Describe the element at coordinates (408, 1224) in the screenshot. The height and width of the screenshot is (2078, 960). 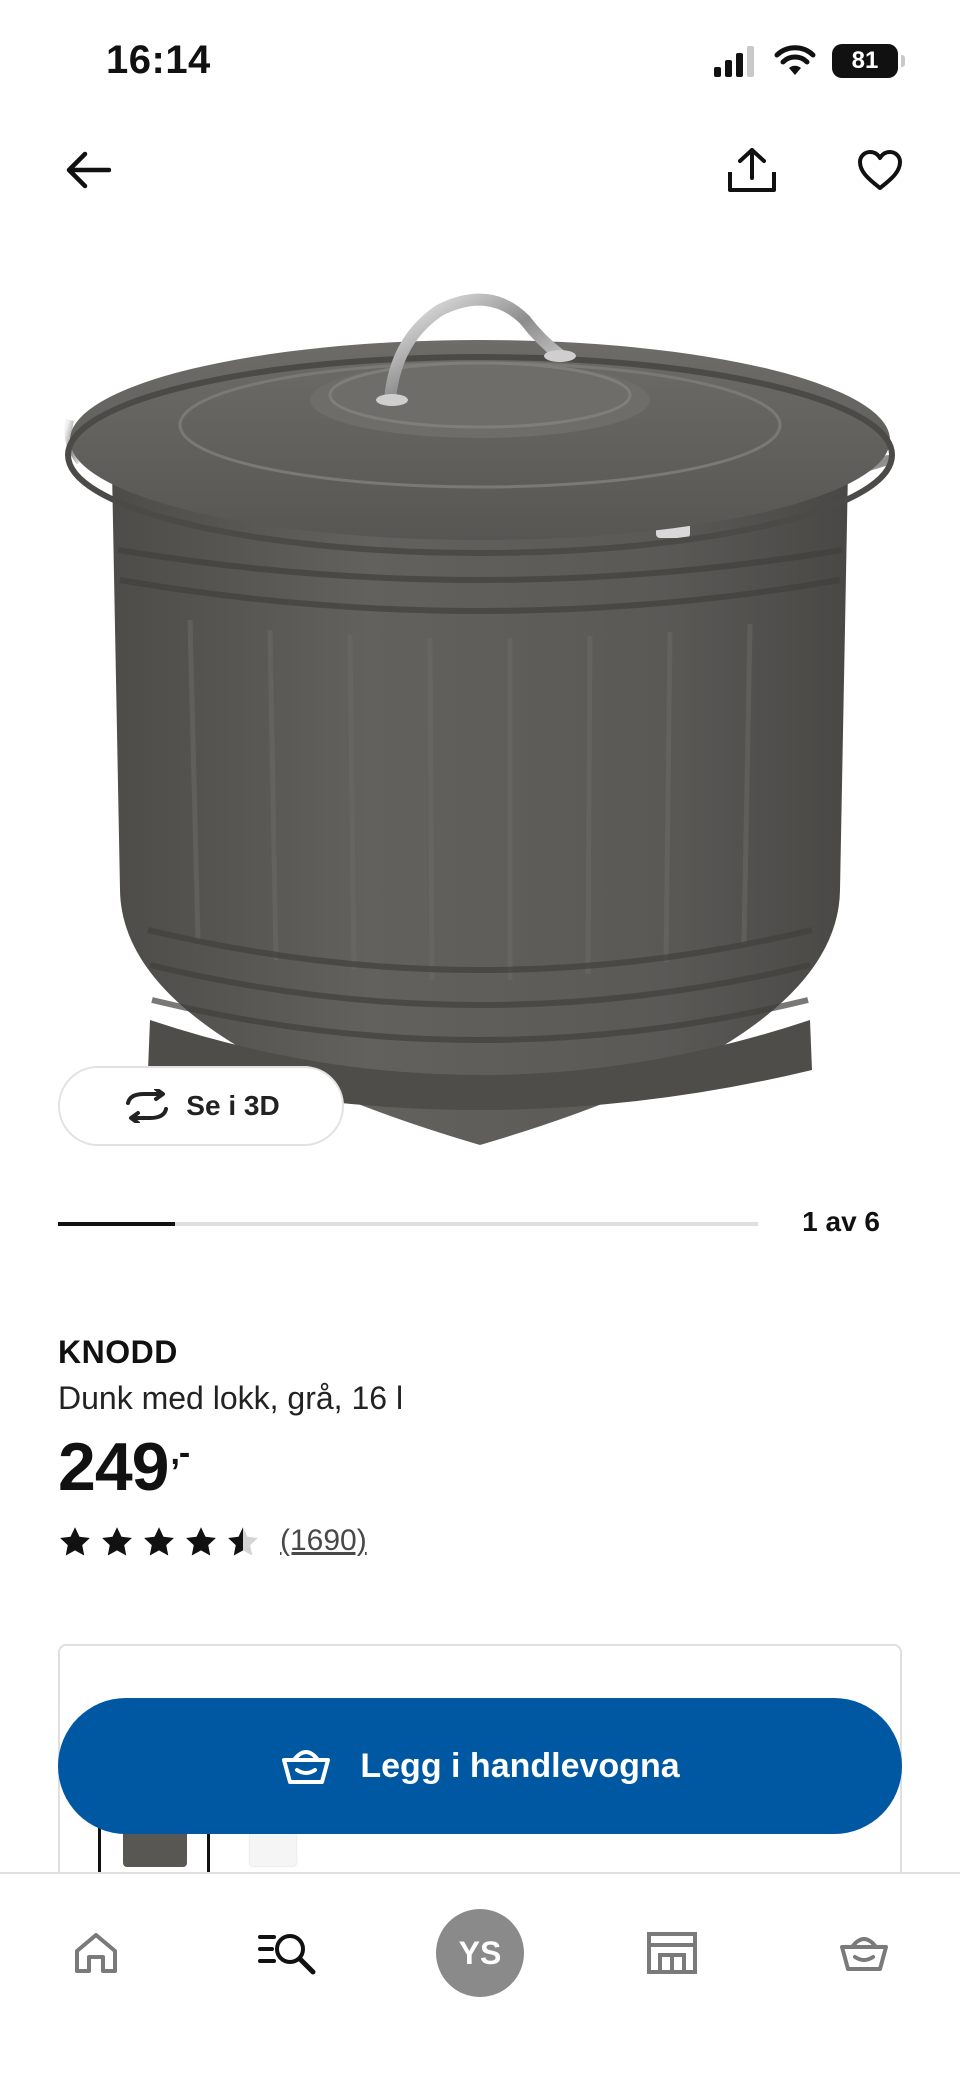
I see `image-carousel-progress` at that location.